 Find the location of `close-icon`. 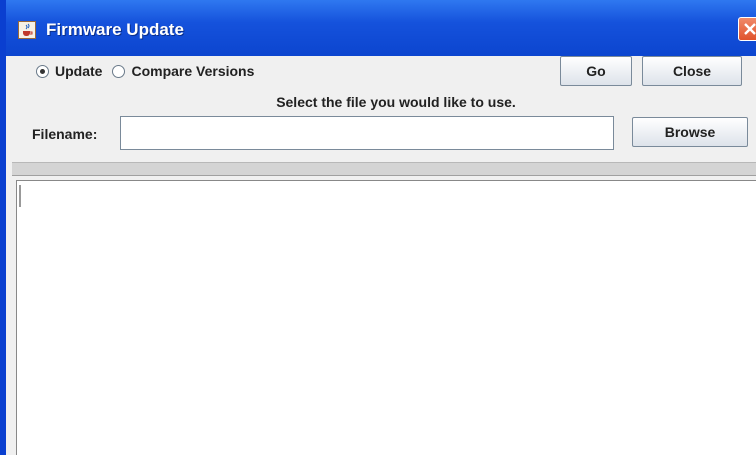

close-icon is located at coordinates (747, 29).